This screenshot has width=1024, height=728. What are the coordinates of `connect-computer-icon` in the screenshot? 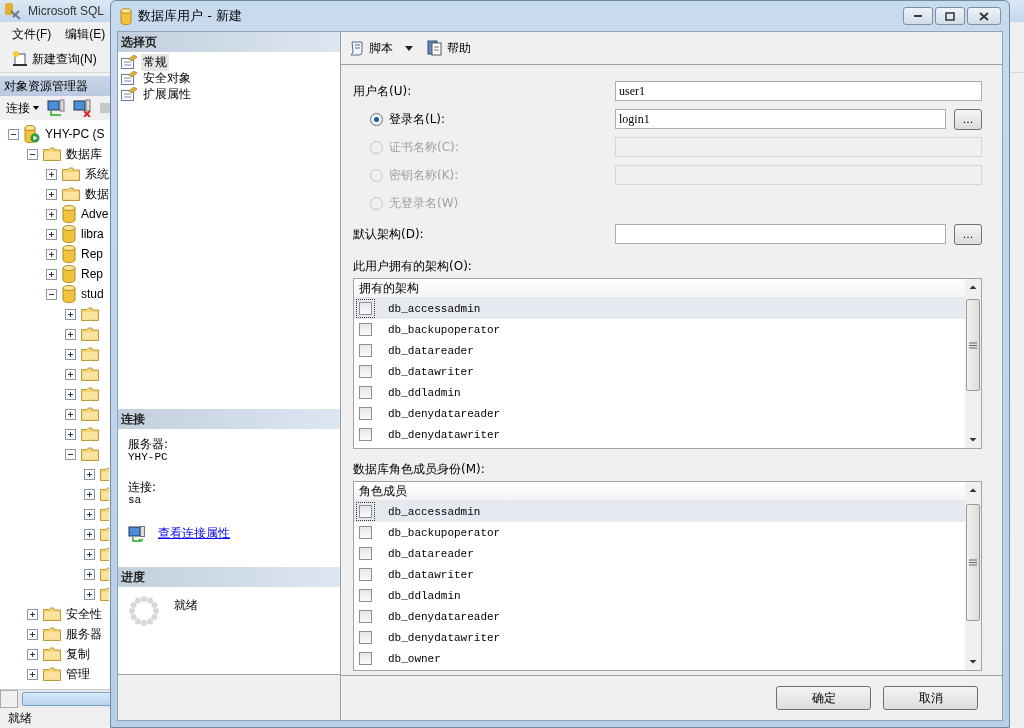 It's located at (56, 108).